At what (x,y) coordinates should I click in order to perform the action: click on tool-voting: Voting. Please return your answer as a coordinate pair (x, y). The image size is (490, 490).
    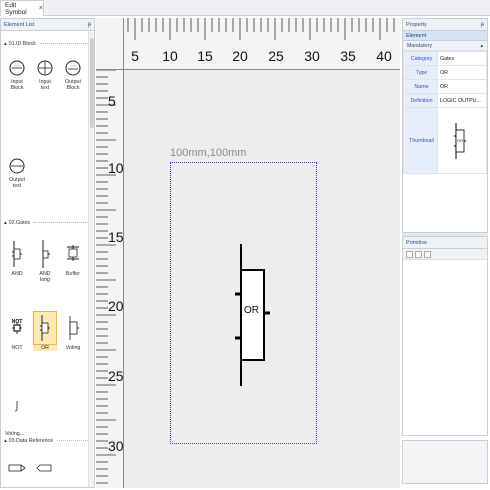
    Looking at the image, I should click on (73, 331).